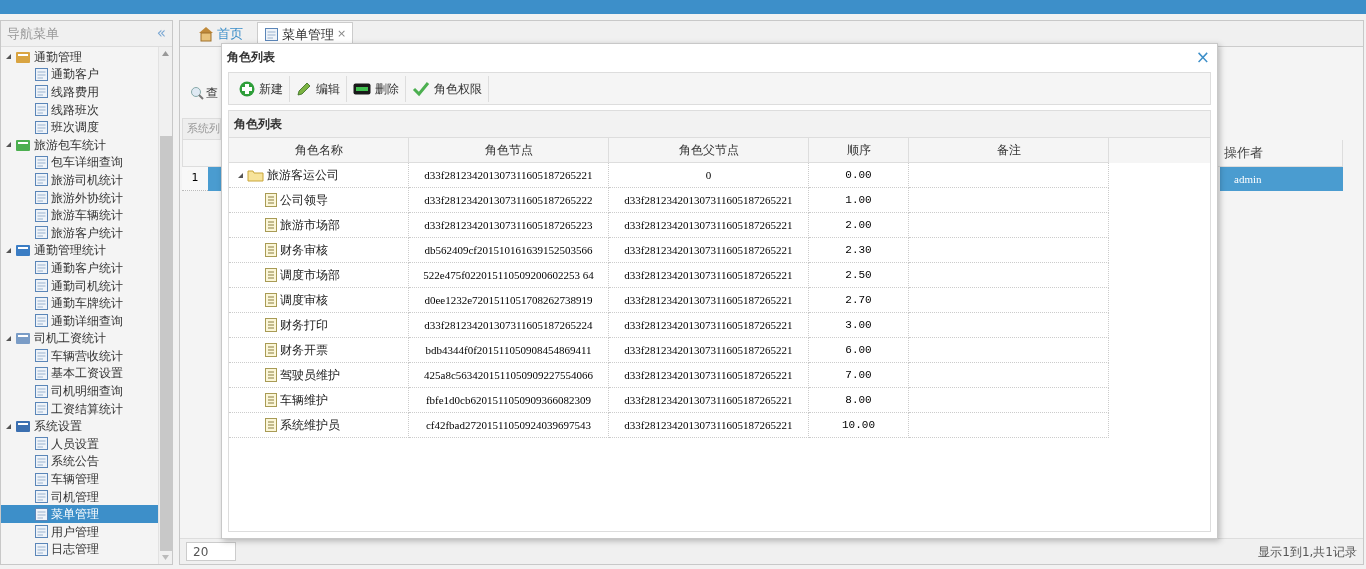 The image size is (1366, 569). Describe the element at coordinates (75, 75) in the screenshot. I see `item-label: 通勤客户` at that location.